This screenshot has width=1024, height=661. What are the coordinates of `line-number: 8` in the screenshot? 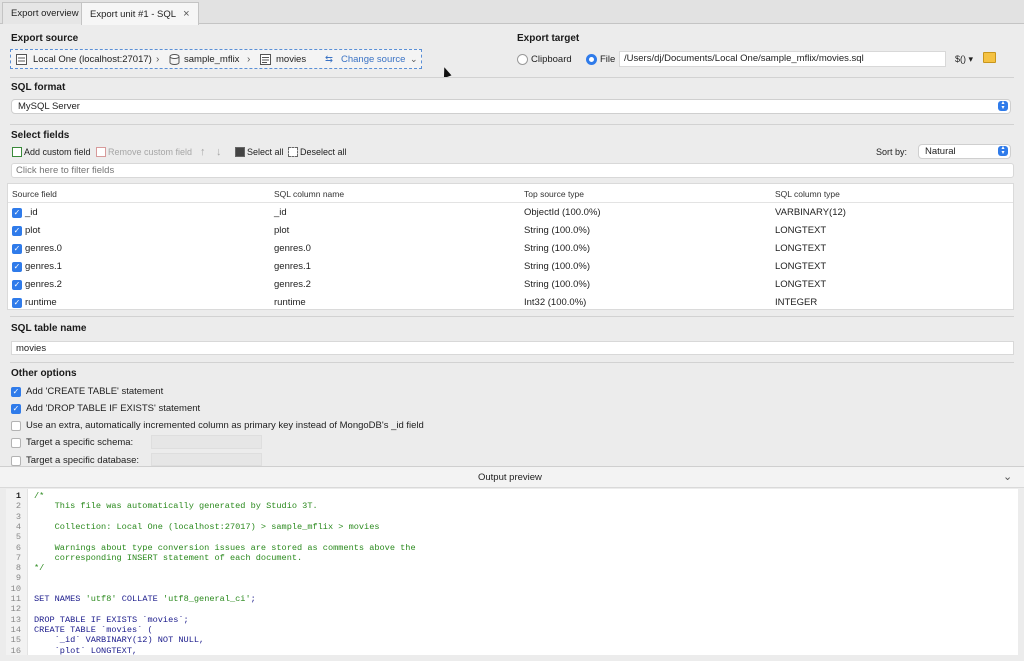 It's located at (18, 568).